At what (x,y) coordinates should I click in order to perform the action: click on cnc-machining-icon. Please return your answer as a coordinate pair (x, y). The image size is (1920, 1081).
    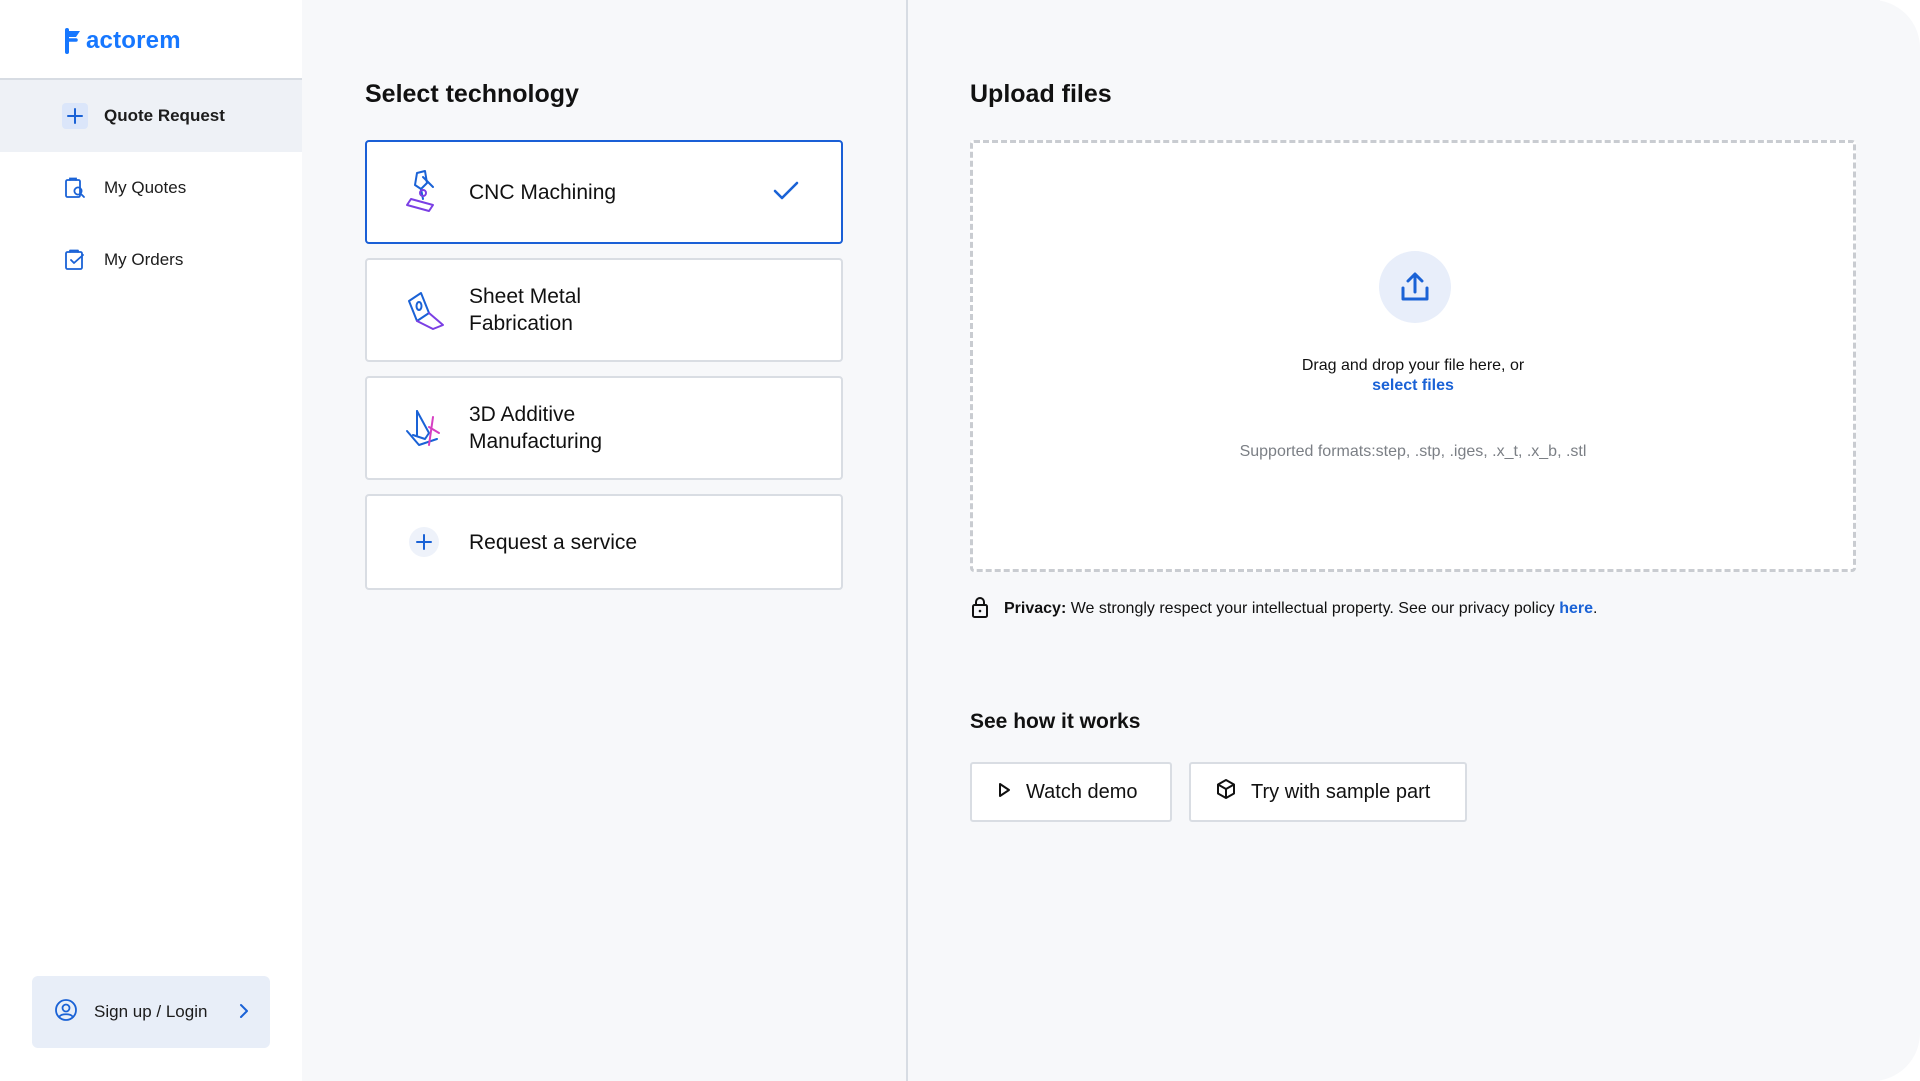
    Looking at the image, I should click on (424, 192).